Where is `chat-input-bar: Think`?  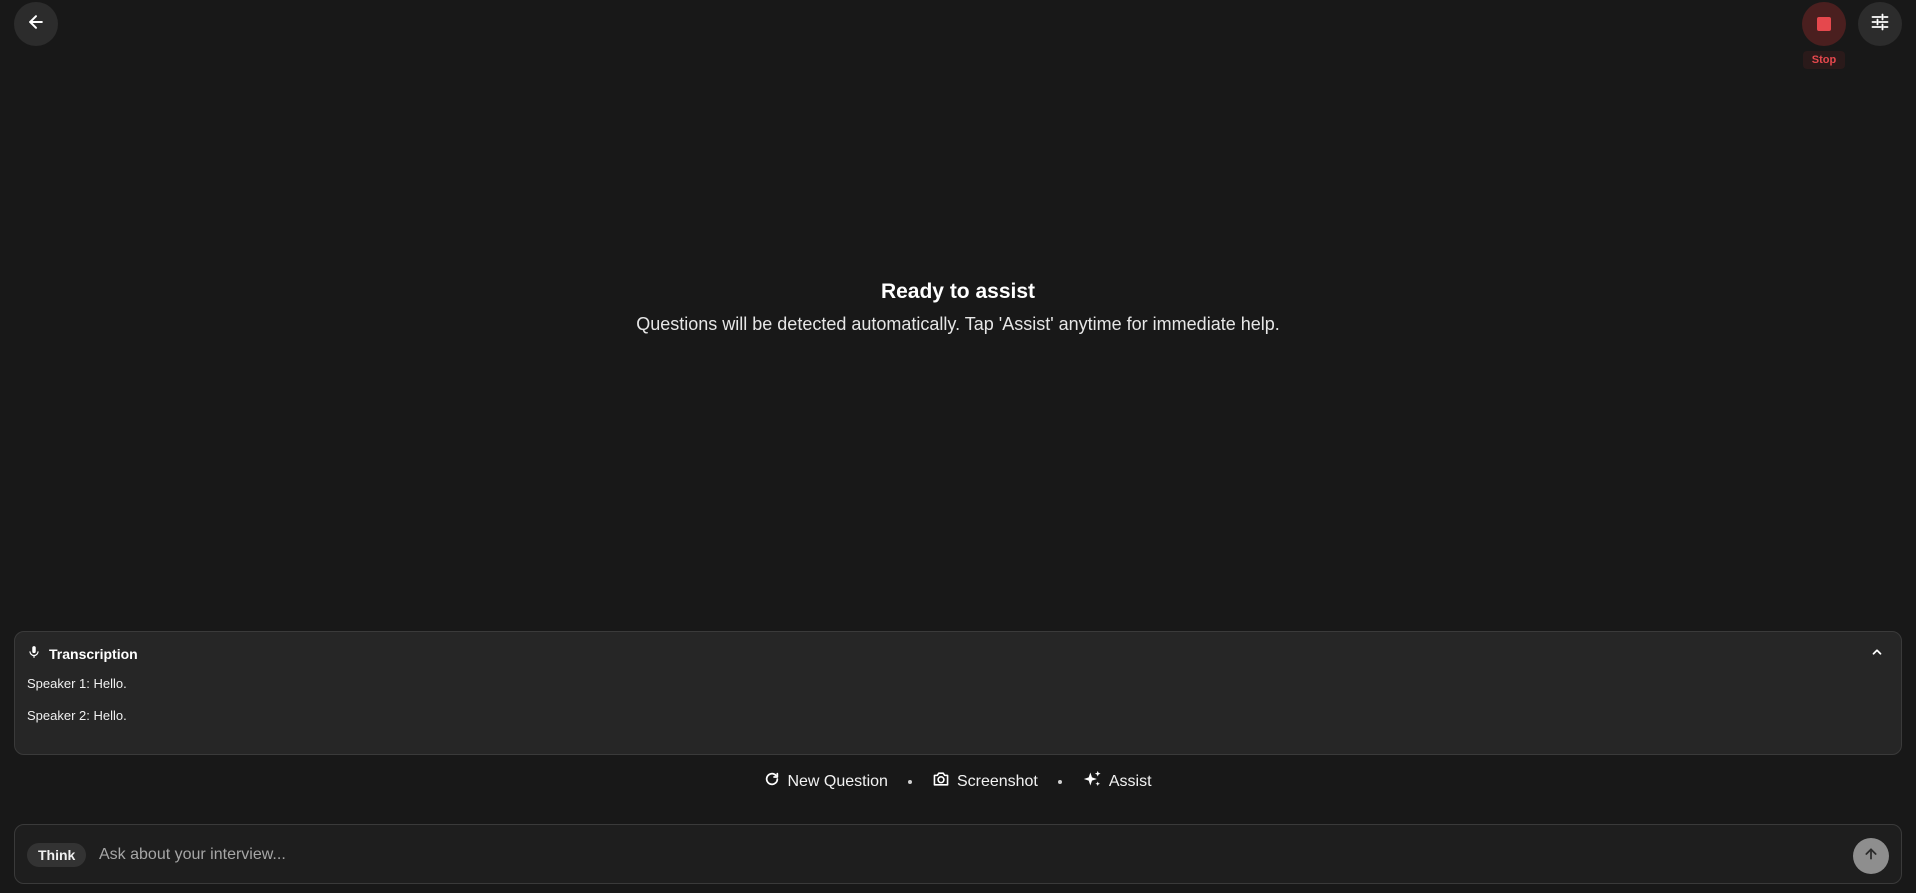
chat-input-bar: Think is located at coordinates (958, 854).